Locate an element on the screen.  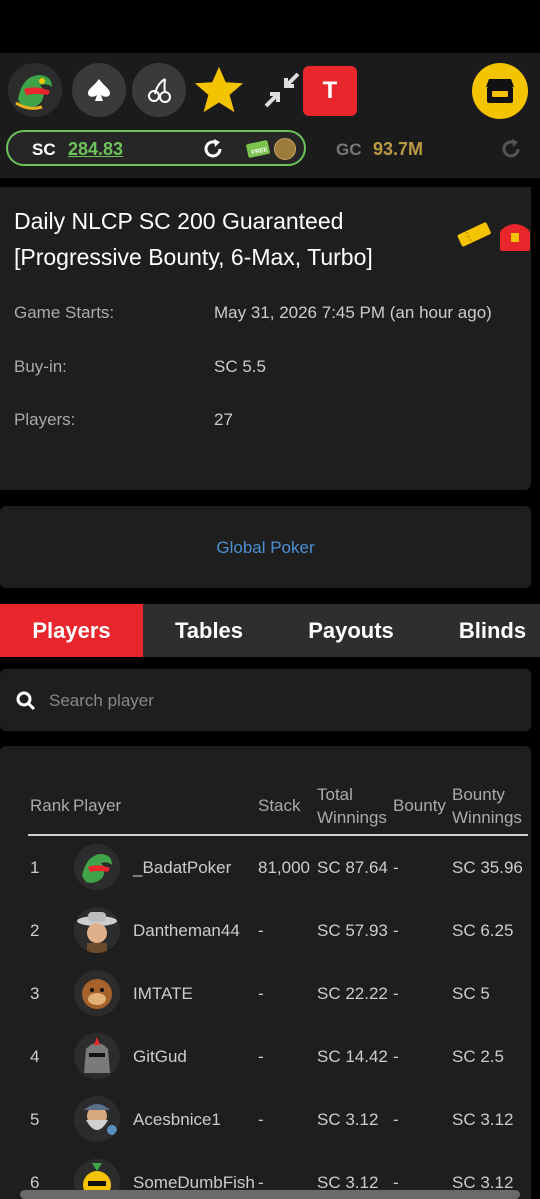
total-winnings-cell: SC 14.42 is located at coordinates (352, 1056).